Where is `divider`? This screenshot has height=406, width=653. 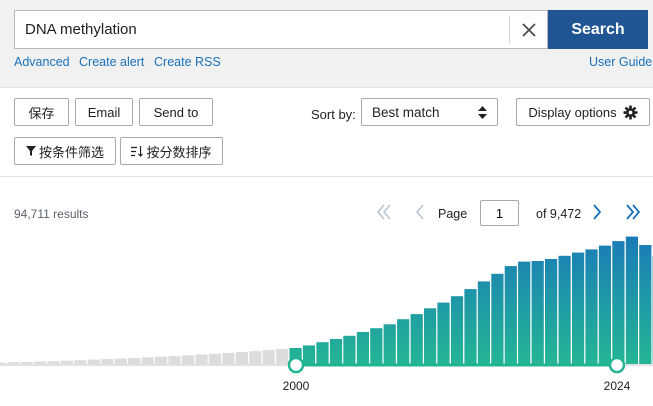 divider is located at coordinates (326, 176).